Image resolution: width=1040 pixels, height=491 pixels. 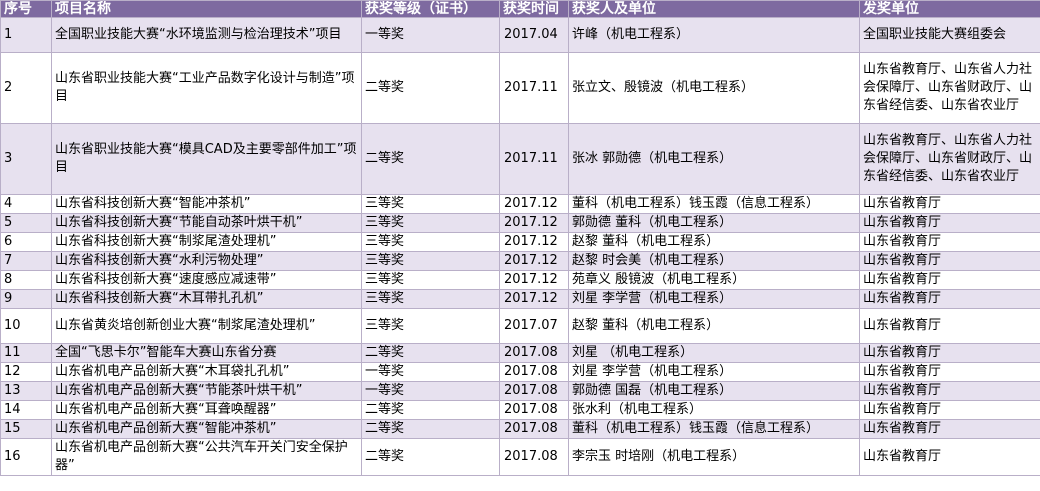 What do you see at coordinates (26, 9) in the screenshot?
I see `header-no: 序号` at bounding box center [26, 9].